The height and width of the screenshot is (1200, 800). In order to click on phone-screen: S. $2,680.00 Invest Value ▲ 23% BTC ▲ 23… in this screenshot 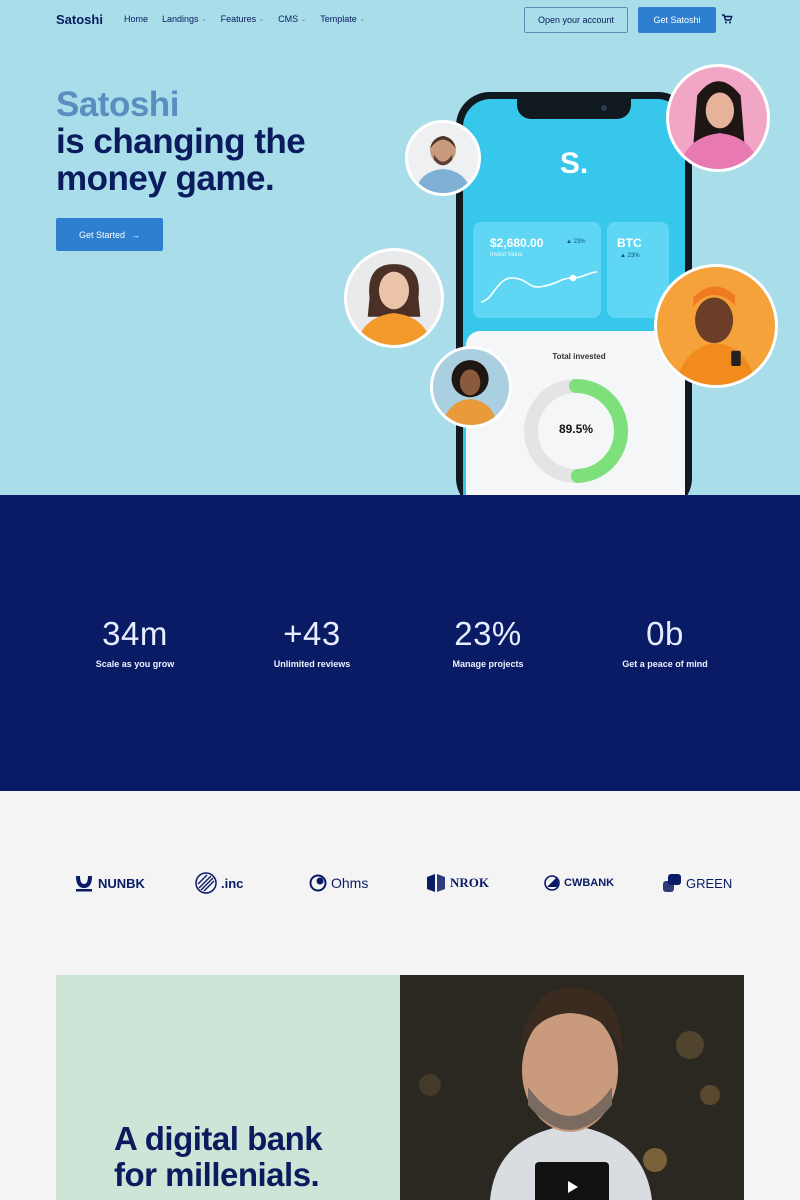, I will do `click(574, 297)`.